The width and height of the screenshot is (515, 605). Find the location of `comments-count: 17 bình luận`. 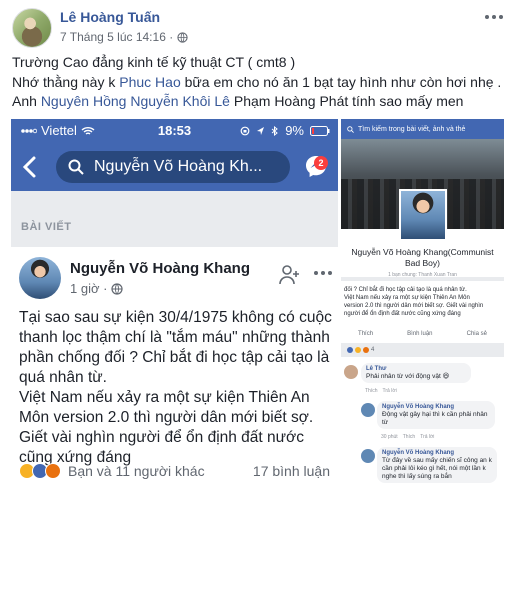

comments-count: 17 bình luận is located at coordinates (291, 471).